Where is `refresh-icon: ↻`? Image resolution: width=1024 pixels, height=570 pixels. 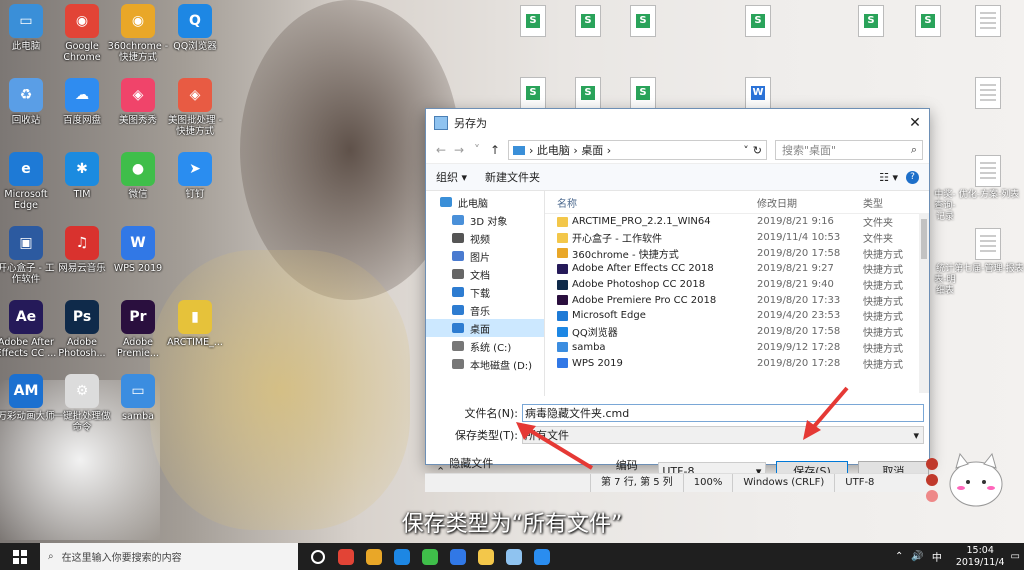 refresh-icon: ↻ is located at coordinates (757, 150).